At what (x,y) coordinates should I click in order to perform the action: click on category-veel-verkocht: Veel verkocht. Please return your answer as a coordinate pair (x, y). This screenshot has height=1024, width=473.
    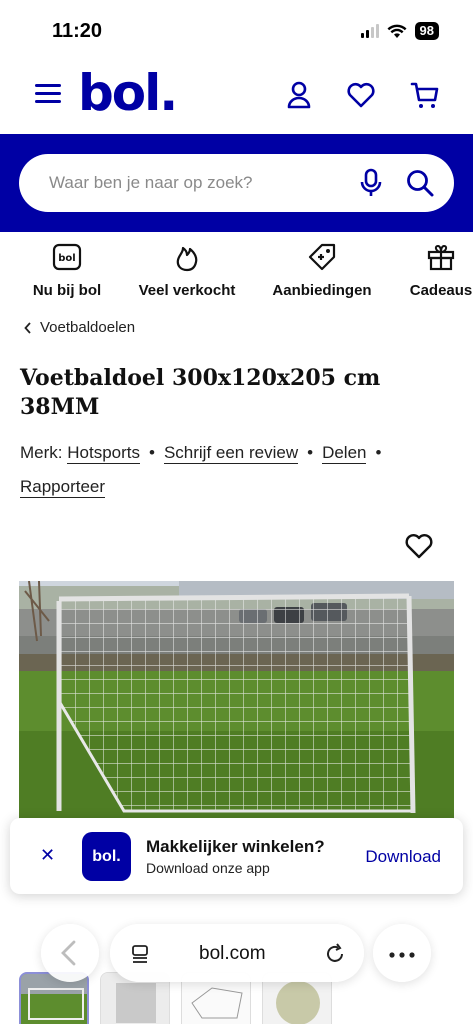
    Looking at the image, I should click on (187, 270).